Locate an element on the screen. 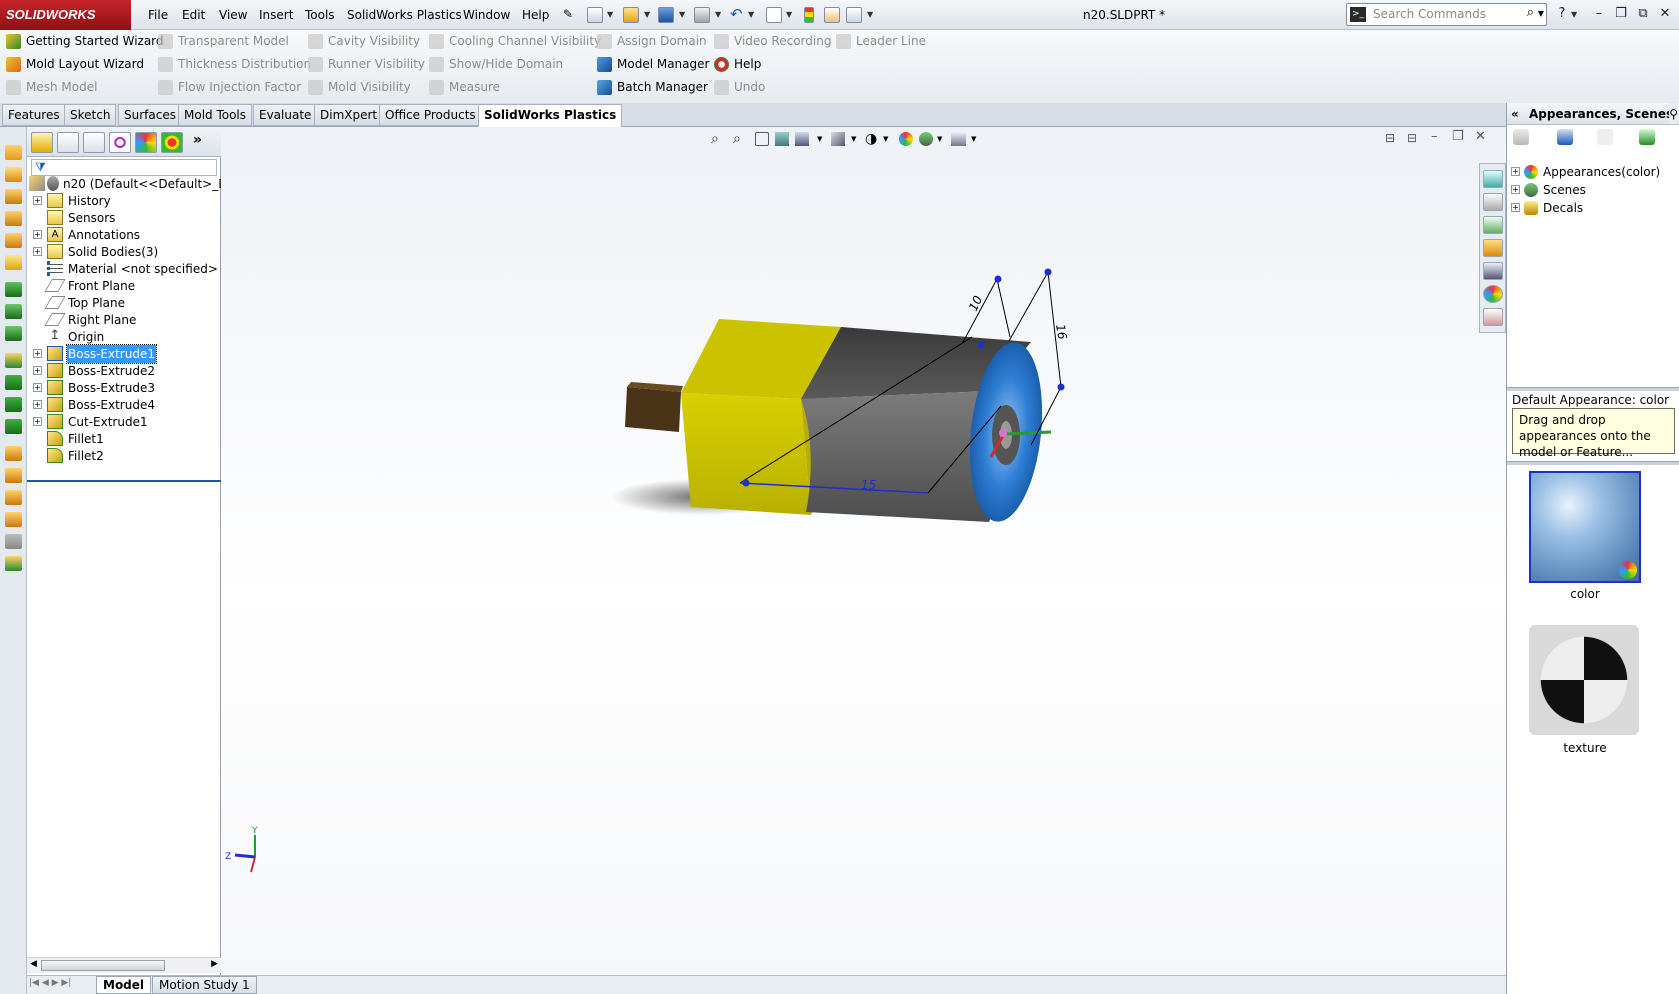 This screenshot has width=1679, height=994. thickness-distribution-button: Thickness Distribution is located at coordinates (233, 64).